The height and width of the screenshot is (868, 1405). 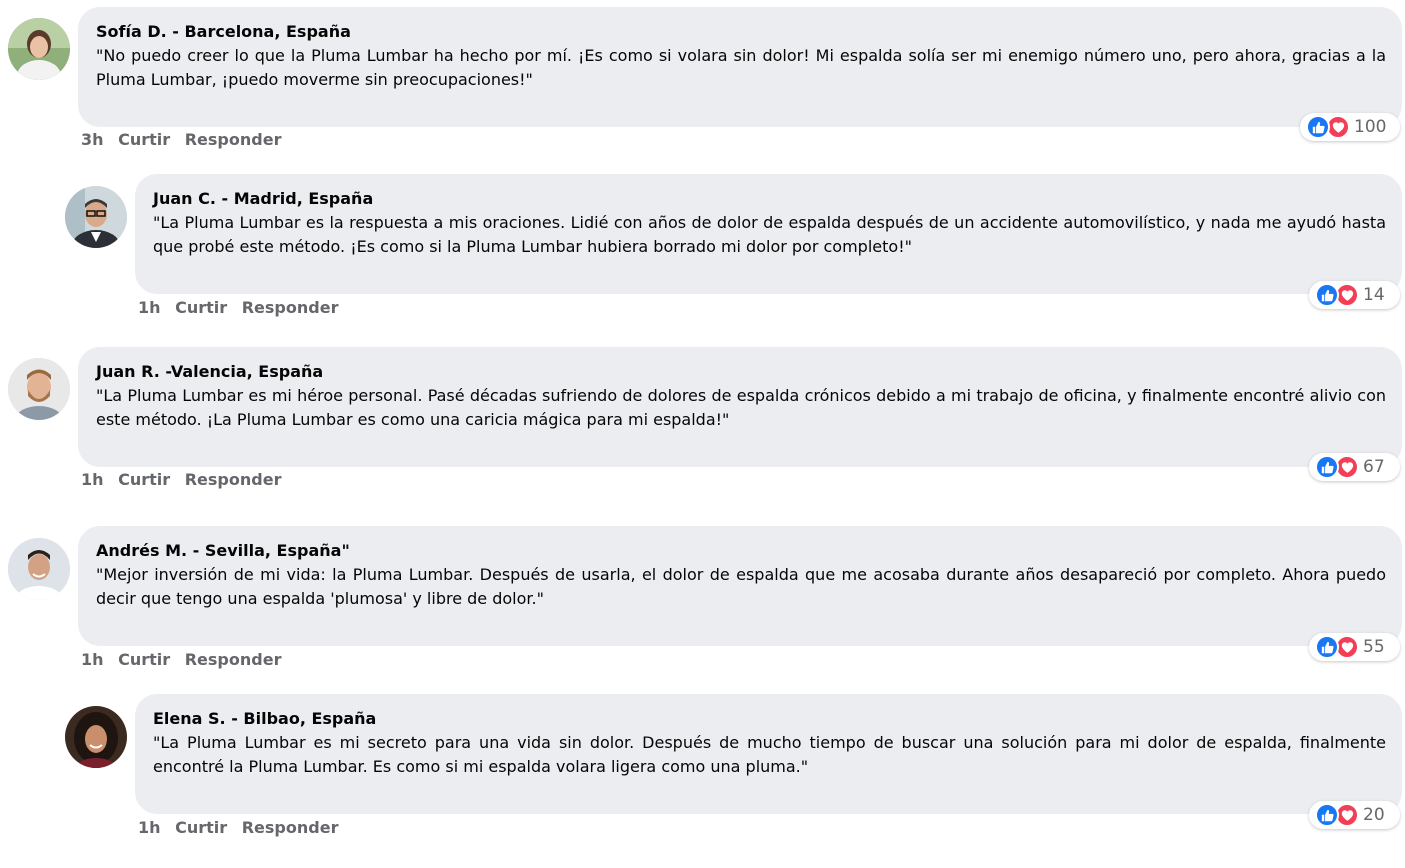 I want to click on comment-time: 3h, so click(x=92, y=139).